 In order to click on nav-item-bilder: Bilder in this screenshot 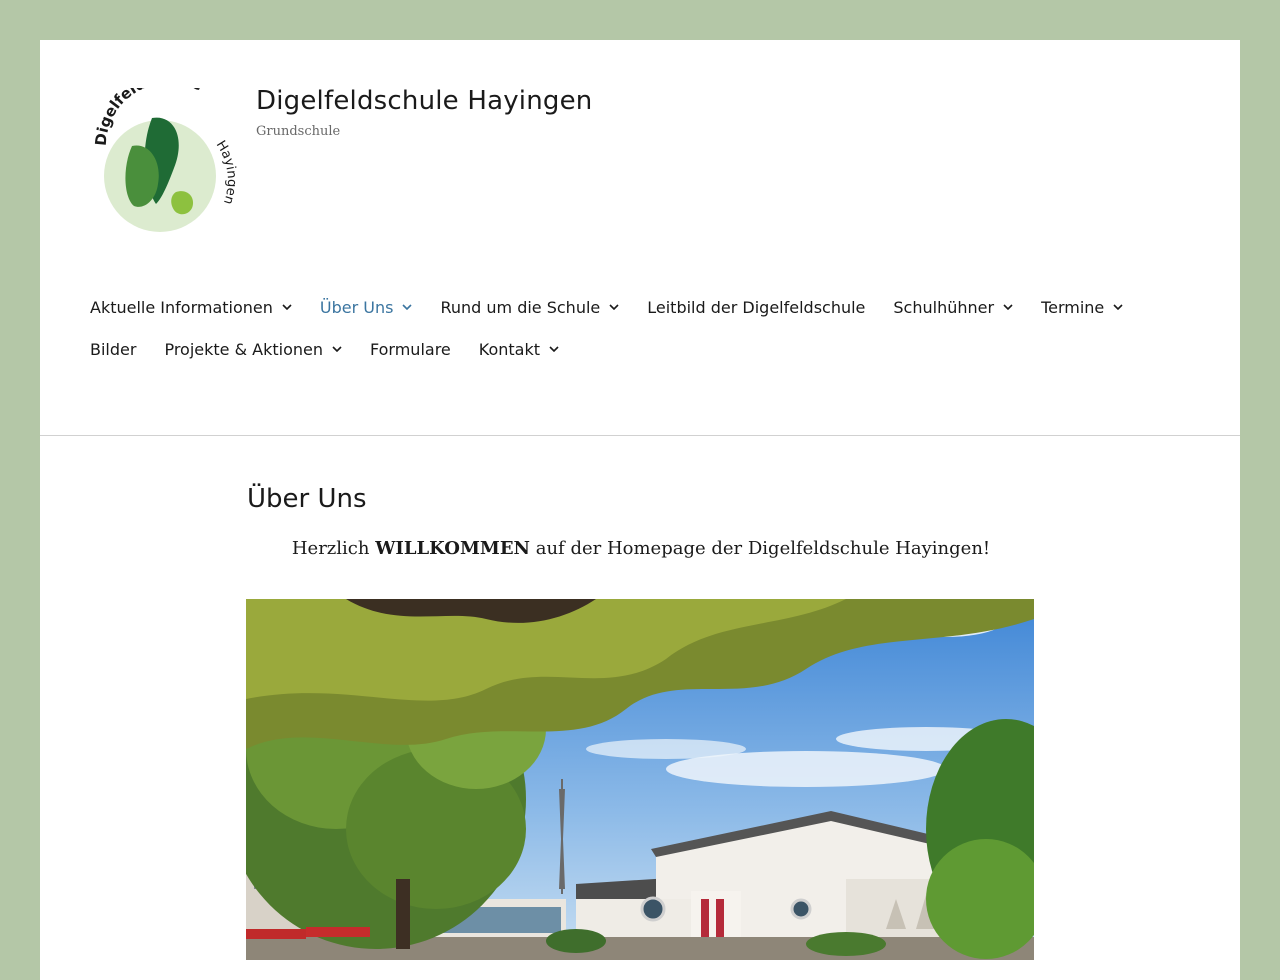, I will do `click(113, 349)`.